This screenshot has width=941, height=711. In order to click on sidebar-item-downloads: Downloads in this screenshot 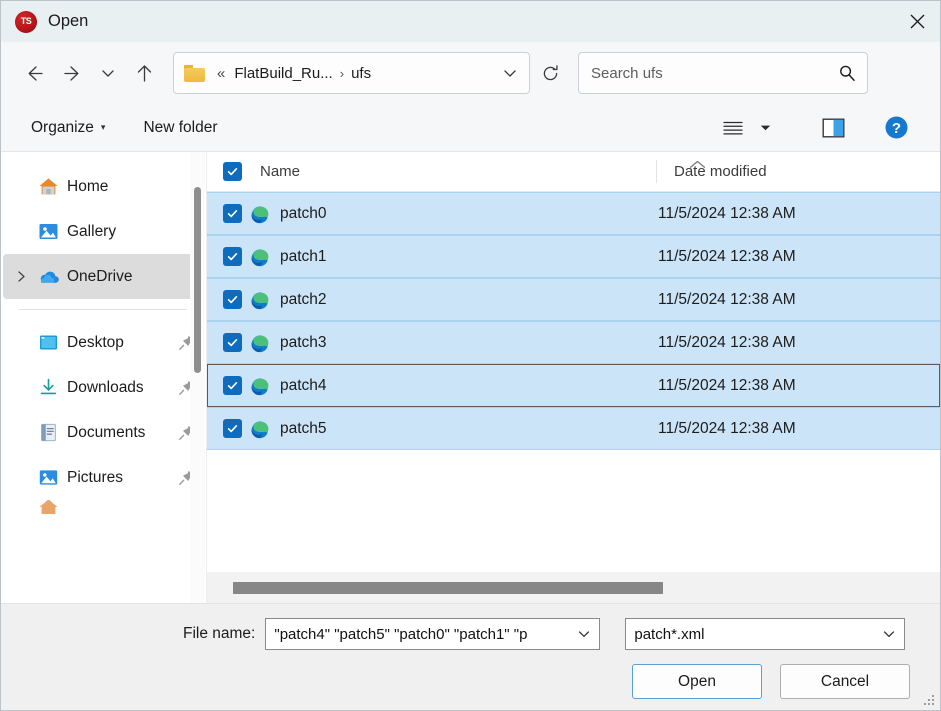, I will do `click(103, 387)`.